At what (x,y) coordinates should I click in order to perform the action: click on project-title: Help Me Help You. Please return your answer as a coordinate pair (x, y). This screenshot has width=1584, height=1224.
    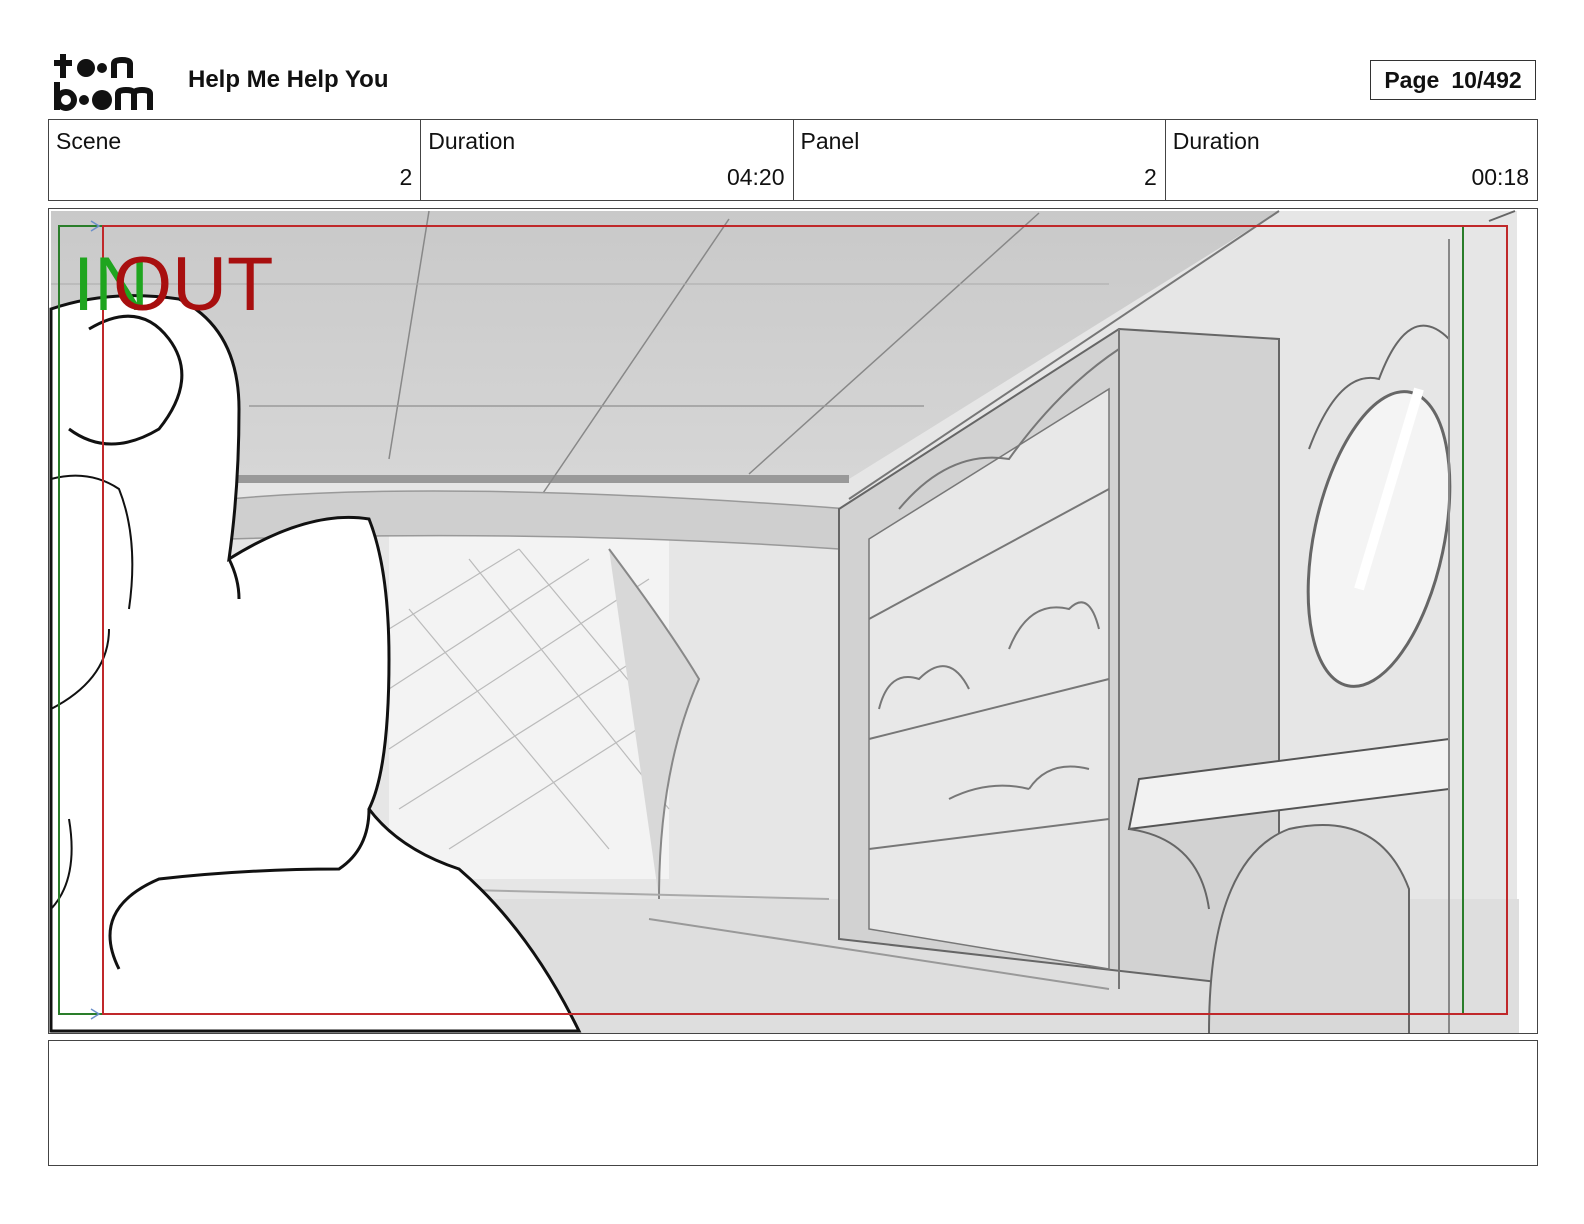
    Looking at the image, I should click on (288, 79).